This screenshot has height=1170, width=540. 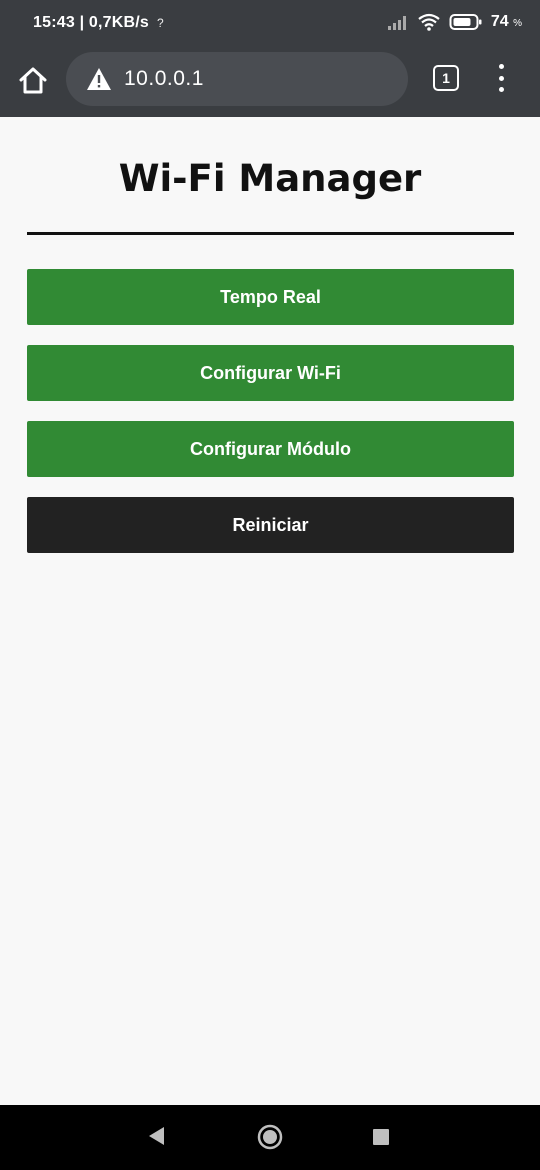 I want to click on home-icon, so click(x=33, y=80).